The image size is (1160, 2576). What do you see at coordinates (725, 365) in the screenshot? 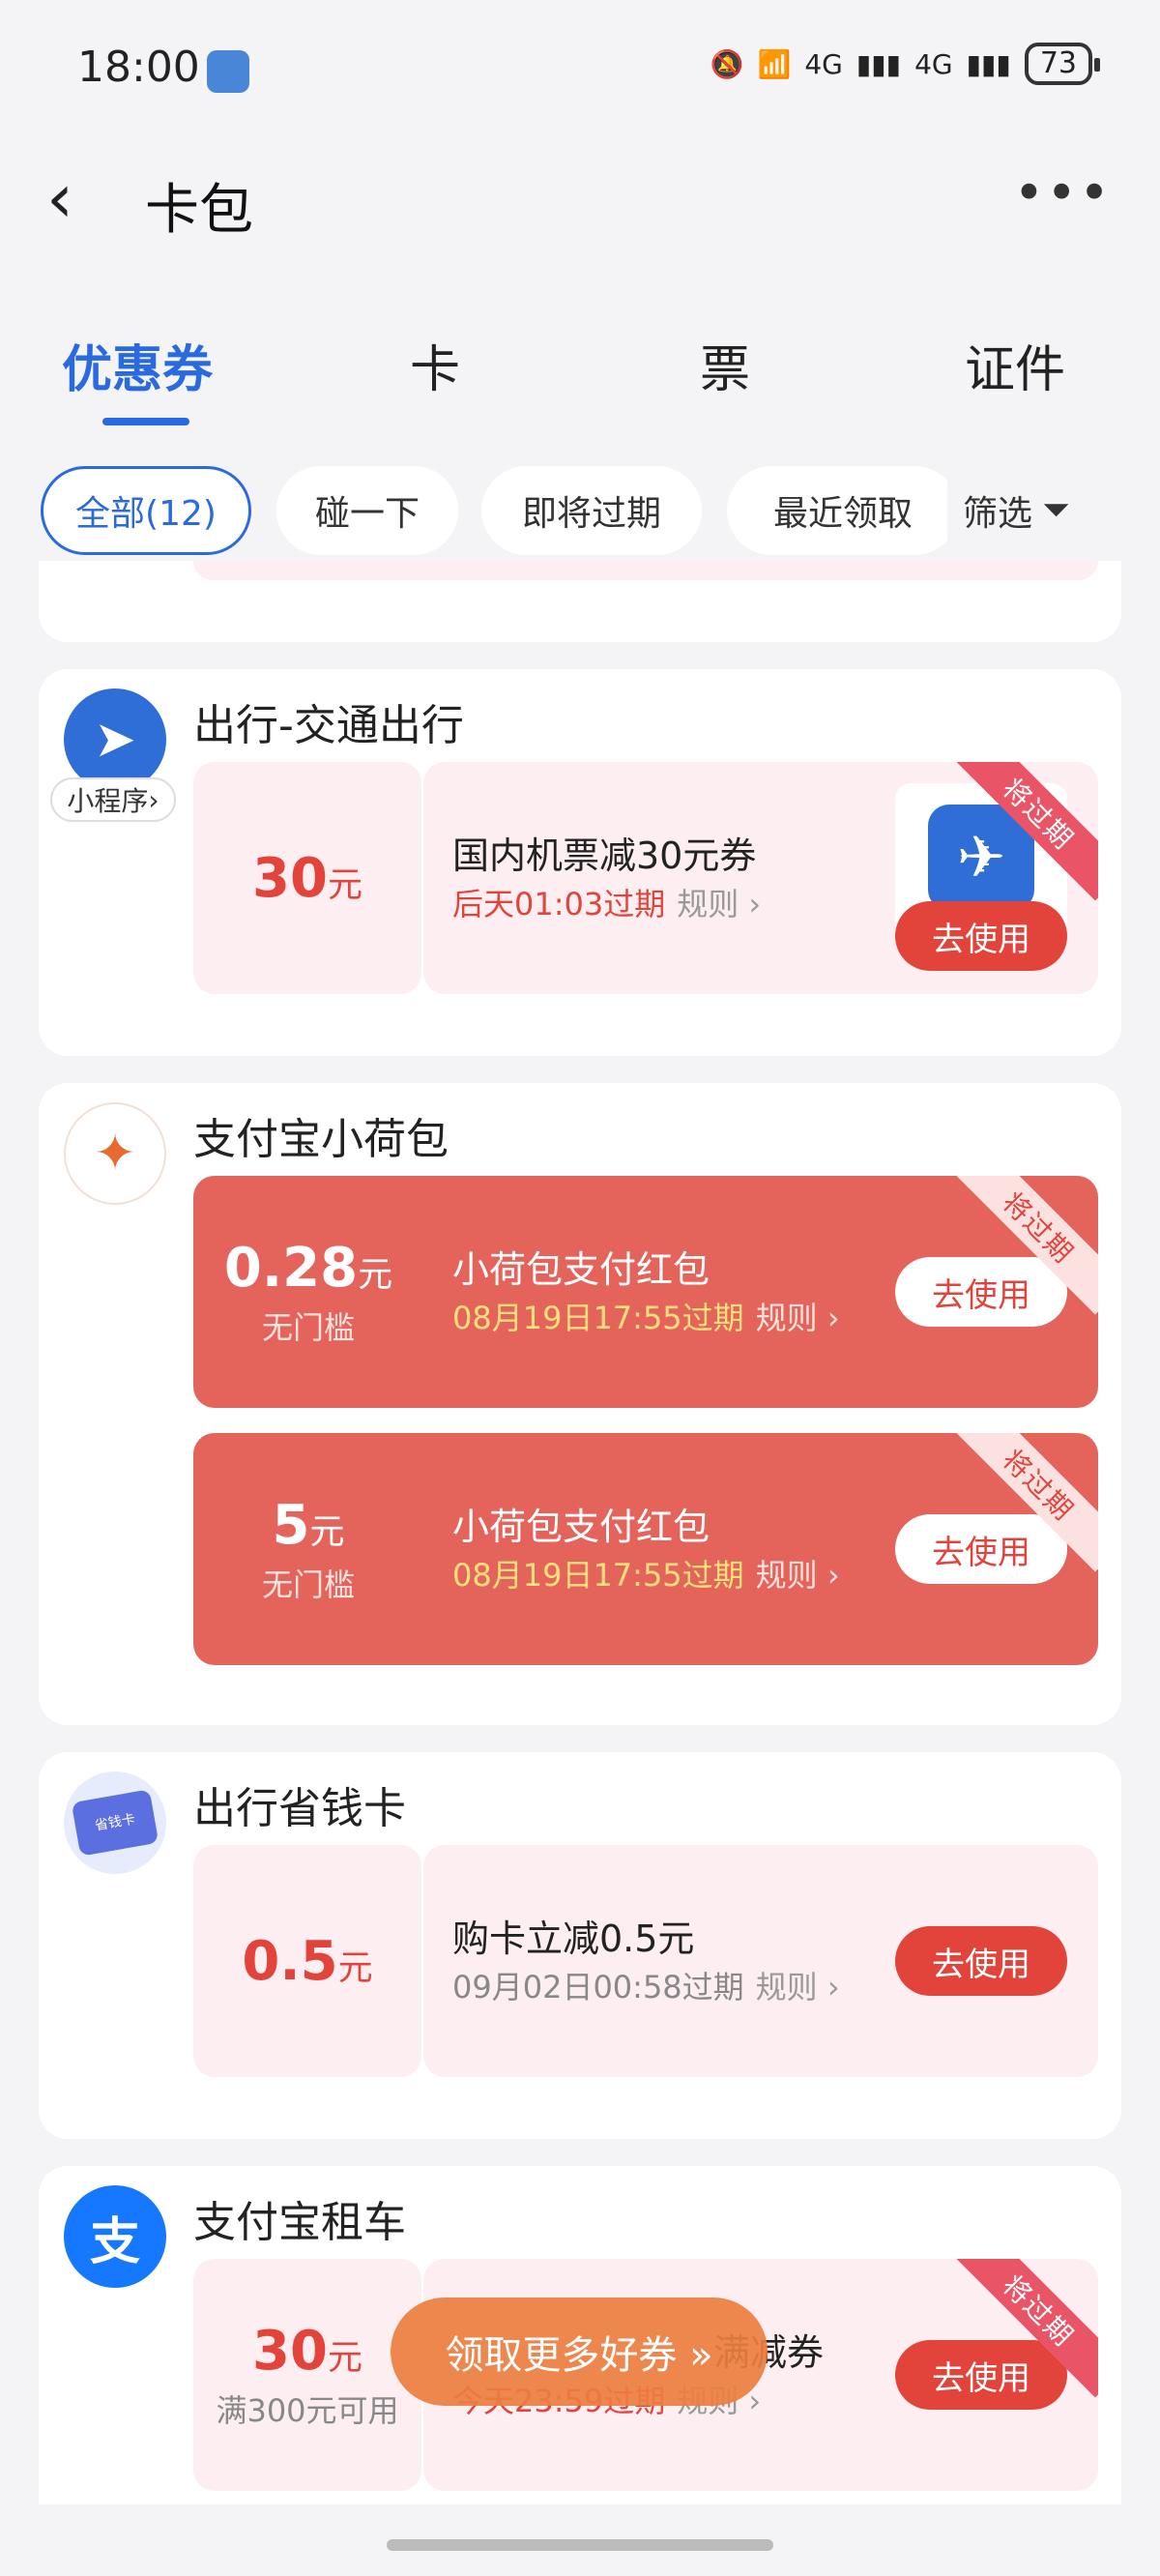
I see `tab-tickets: 票` at bounding box center [725, 365].